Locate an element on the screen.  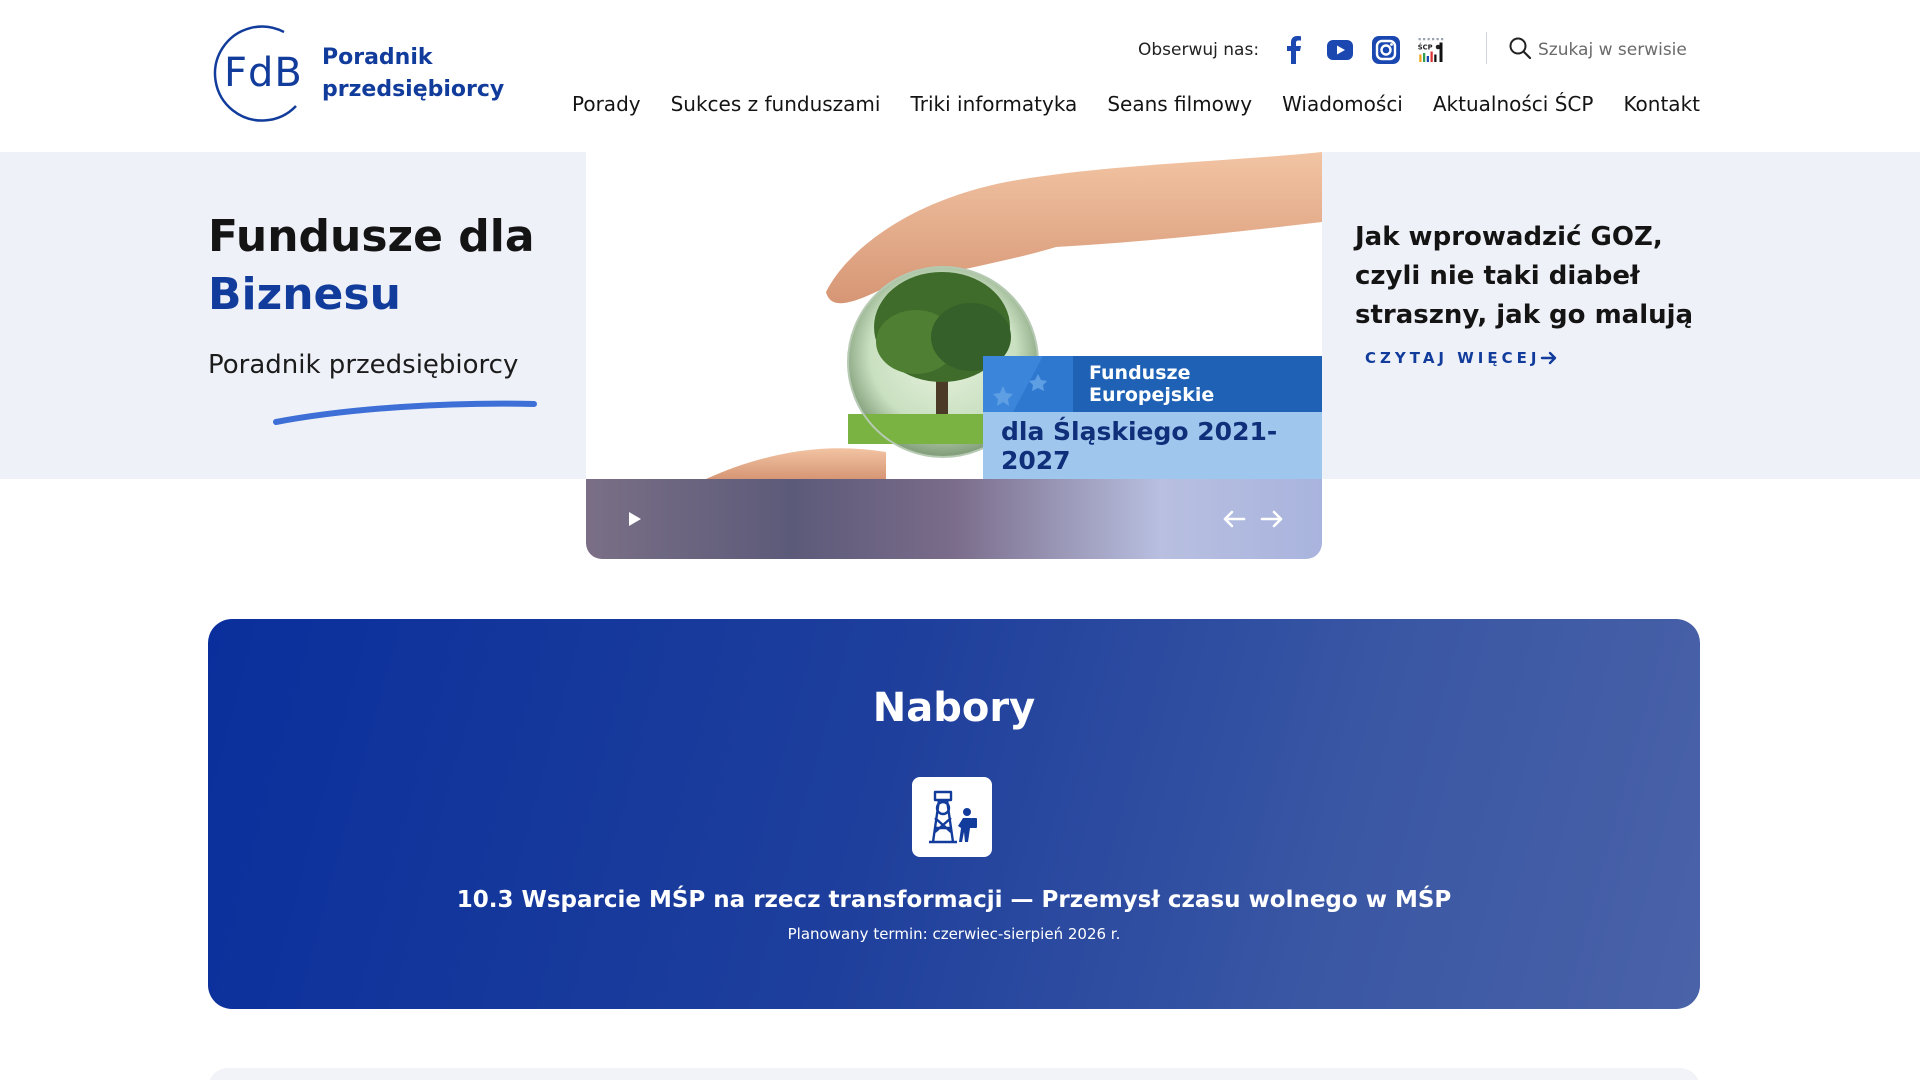
logo-line1: Poradnik is located at coordinates (377, 57).